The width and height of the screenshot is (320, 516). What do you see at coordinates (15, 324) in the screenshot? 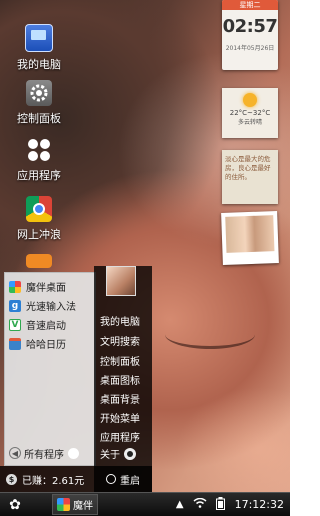
I see `v-icon: V` at bounding box center [15, 324].